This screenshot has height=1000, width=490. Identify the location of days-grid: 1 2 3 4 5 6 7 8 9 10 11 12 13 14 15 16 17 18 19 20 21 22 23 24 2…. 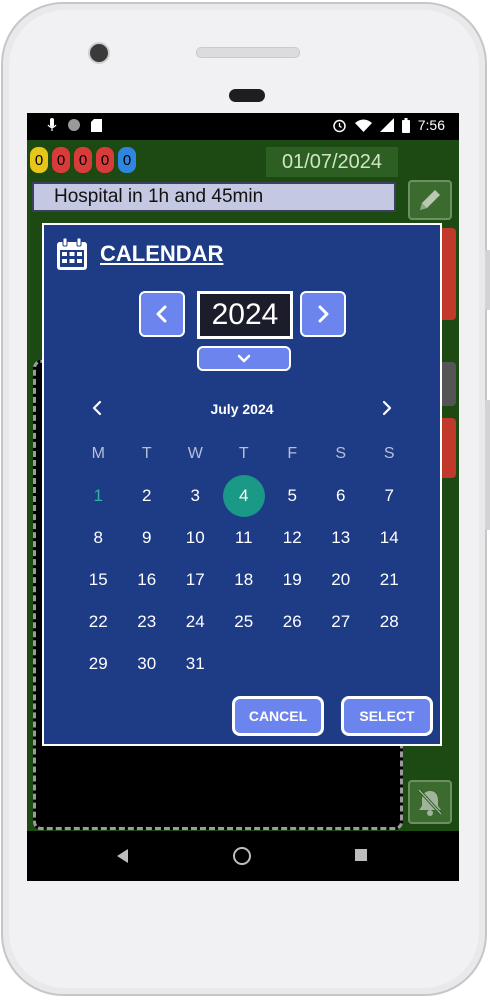
(244, 580).